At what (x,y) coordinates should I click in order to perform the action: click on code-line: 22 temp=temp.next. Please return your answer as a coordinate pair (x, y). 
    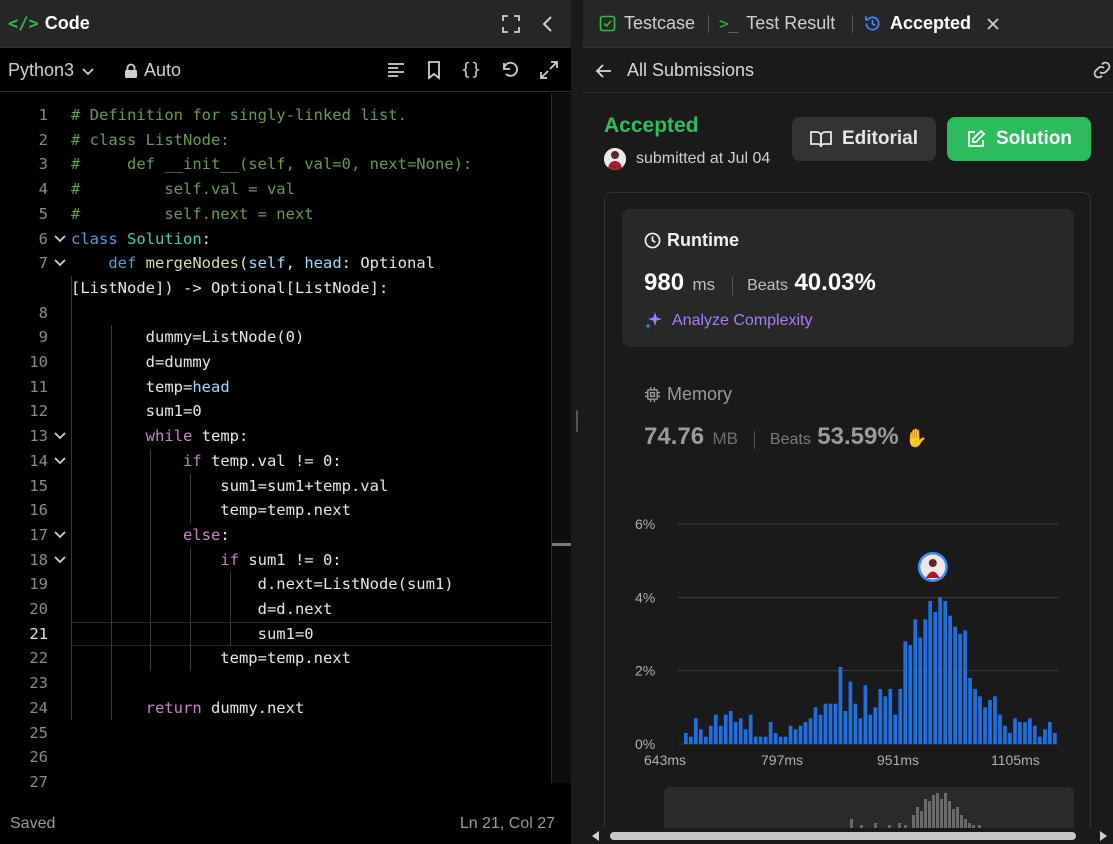
    Looking at the image, I should click on (276, 658).